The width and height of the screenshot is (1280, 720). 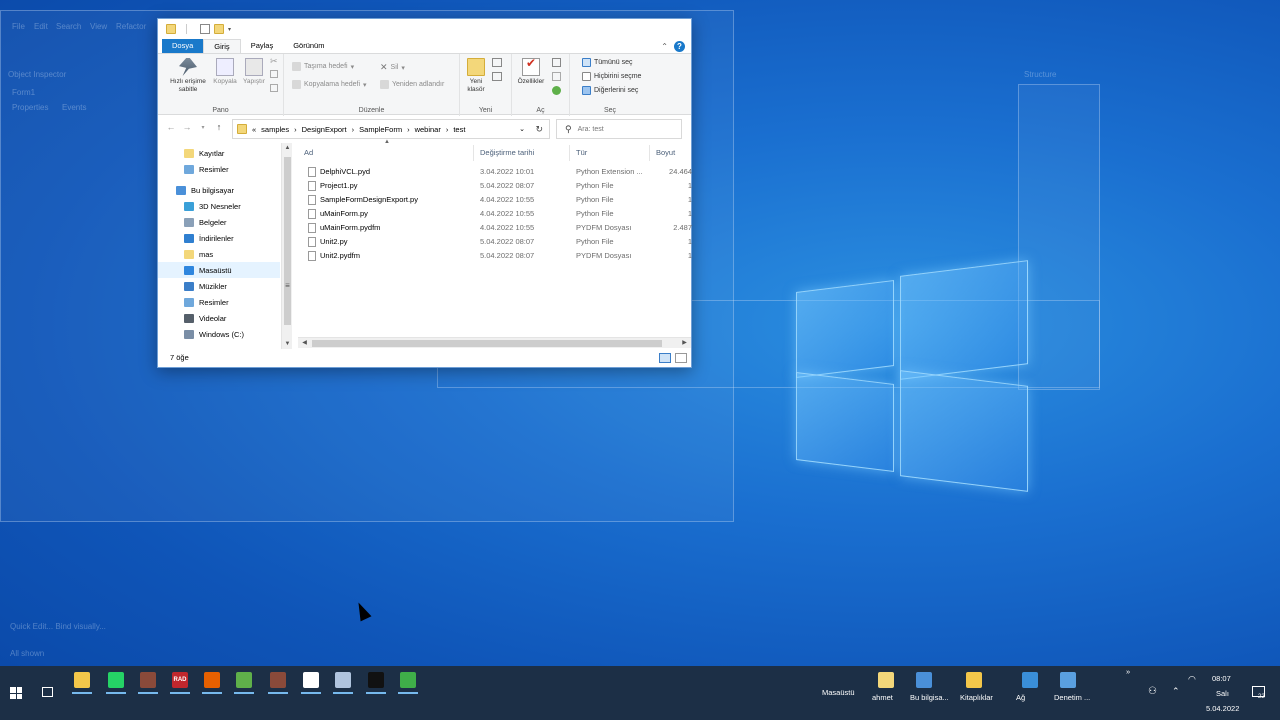 I want to click on clock-date: 5.04.2022, so click(x=1222, y=708).